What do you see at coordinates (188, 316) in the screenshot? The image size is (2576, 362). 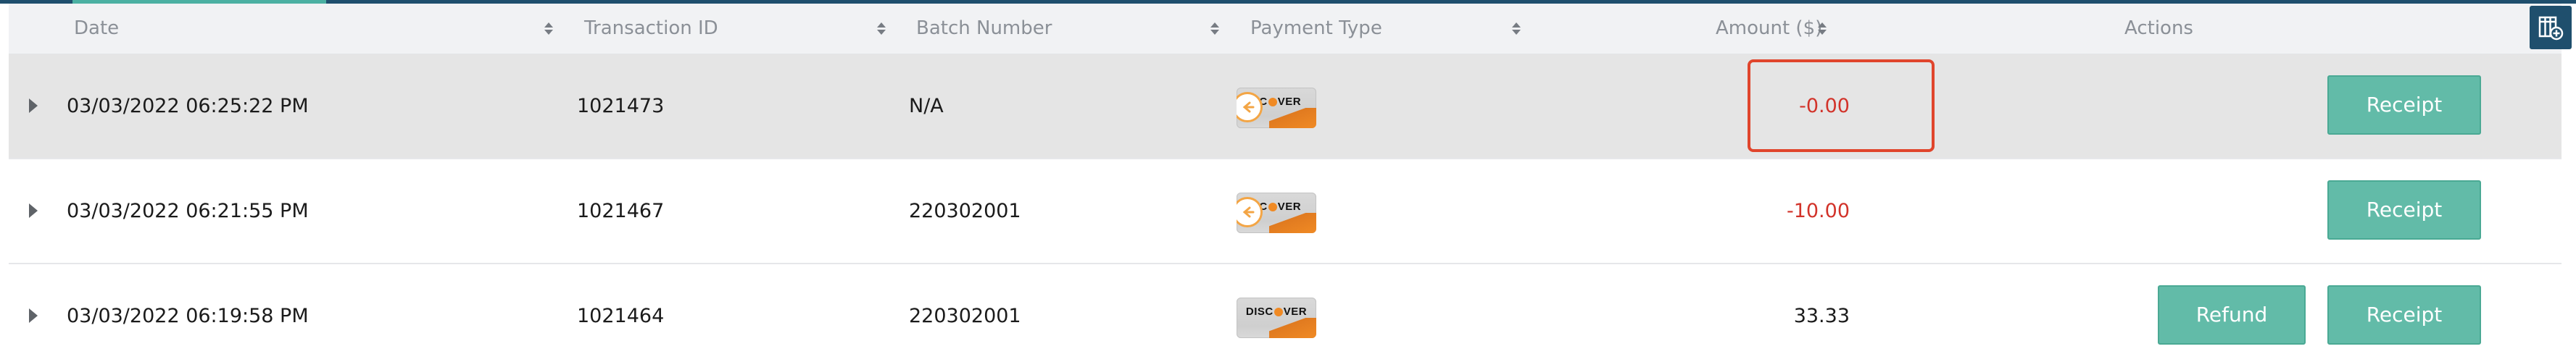 I see `date-cell: 03/03/2022 06:19:58 PM` at bounding box center [188, 316].